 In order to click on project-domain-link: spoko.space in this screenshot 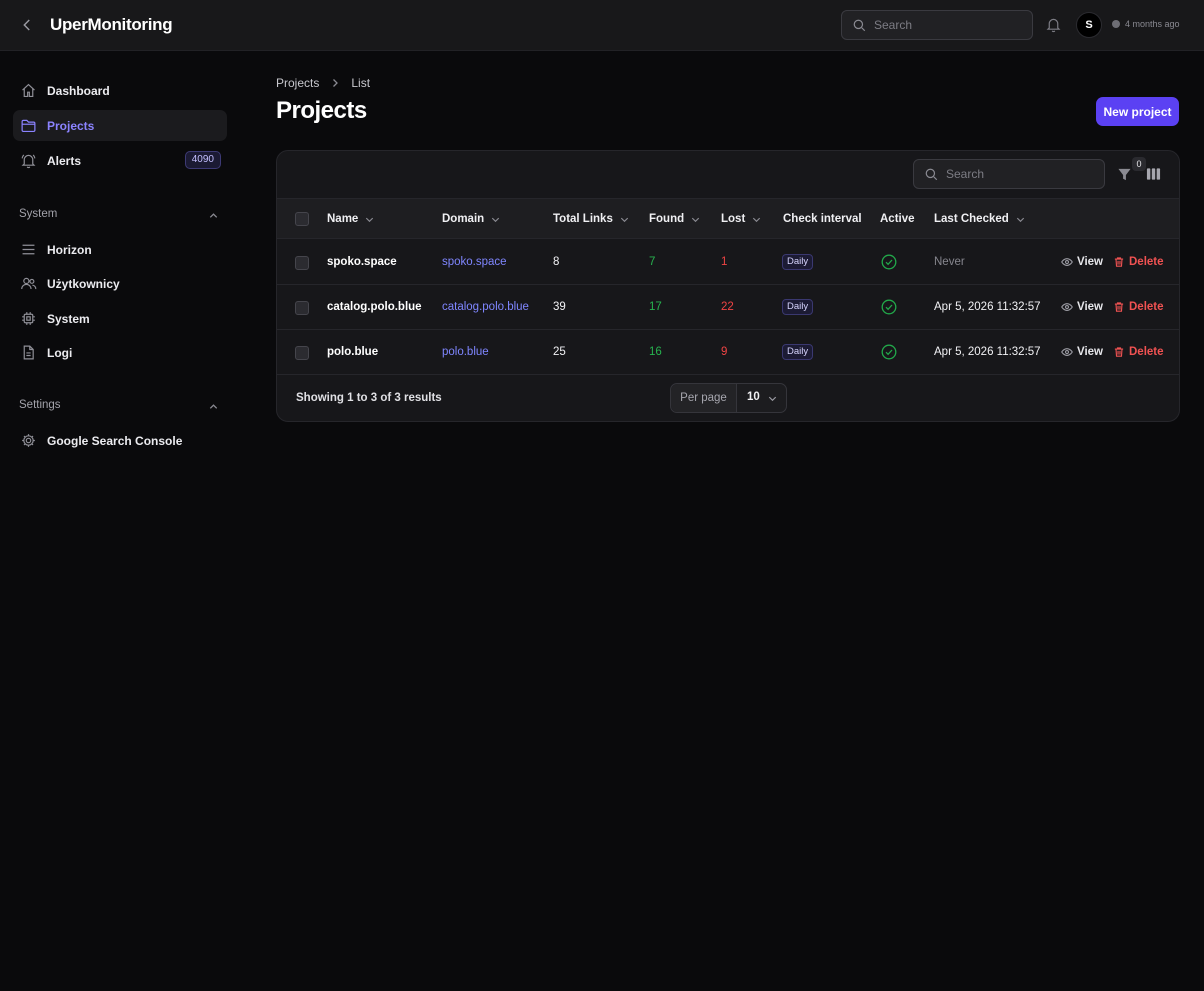, I will do `click(474, 262)`.